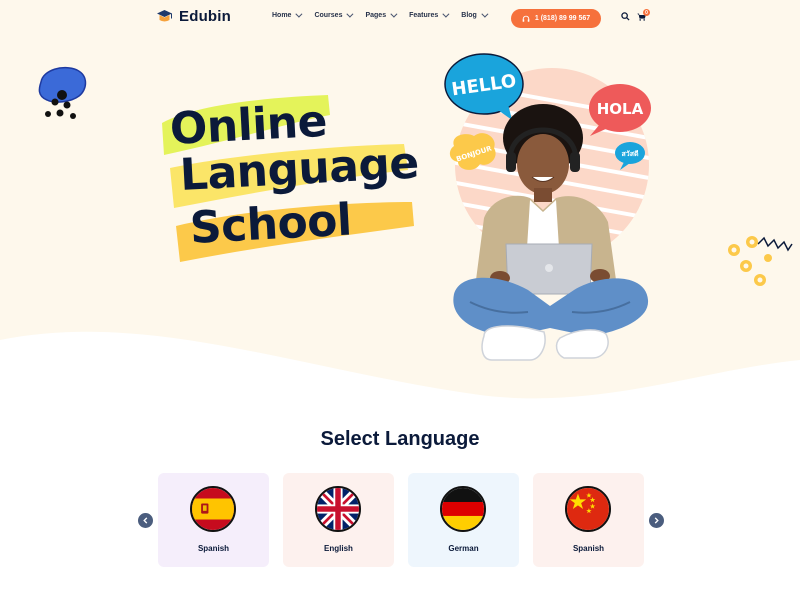 The width and height of the screenshot is (800, 600). Describe the element at coordinates (338, 509) in the screenshot. I see `uk-flag-icon` at that location.